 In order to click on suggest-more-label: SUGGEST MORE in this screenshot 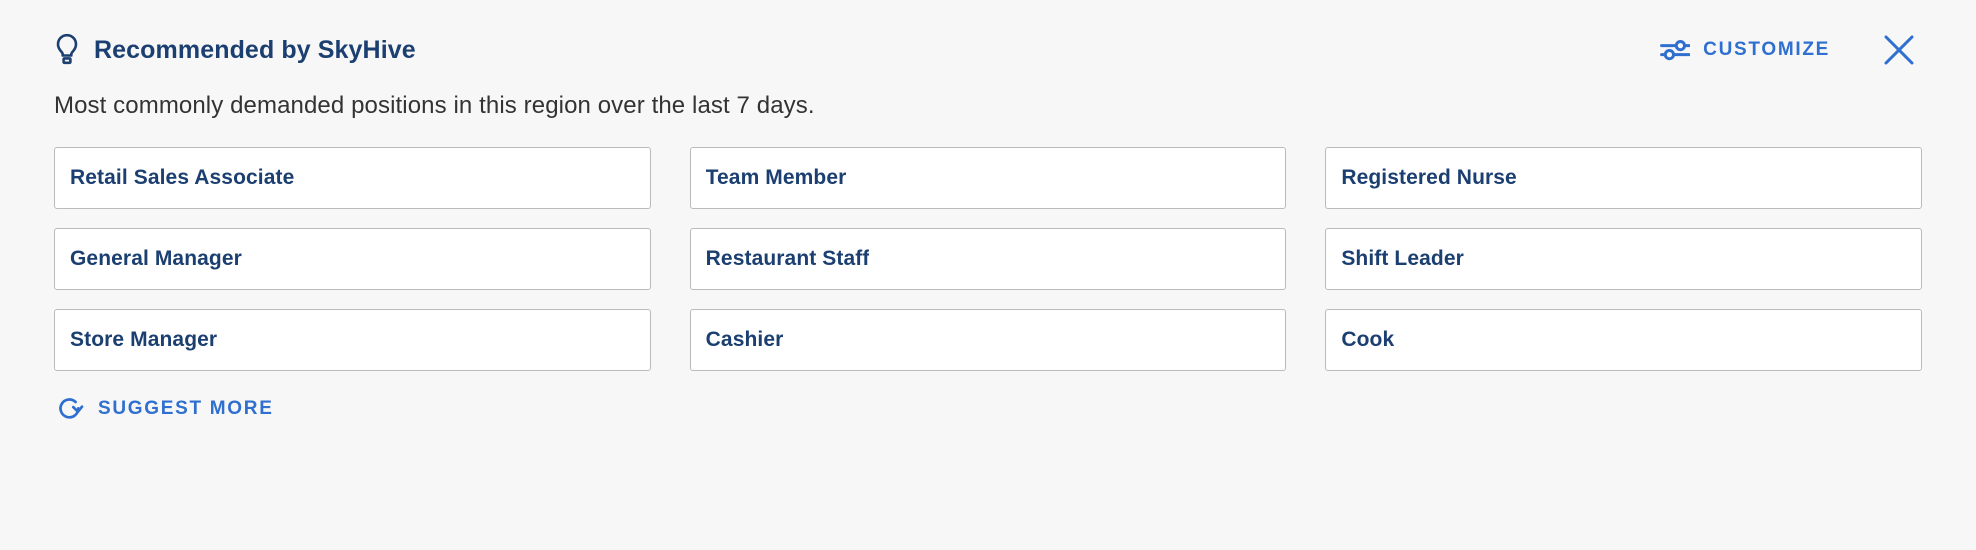, I will do `click(186, 408)`.